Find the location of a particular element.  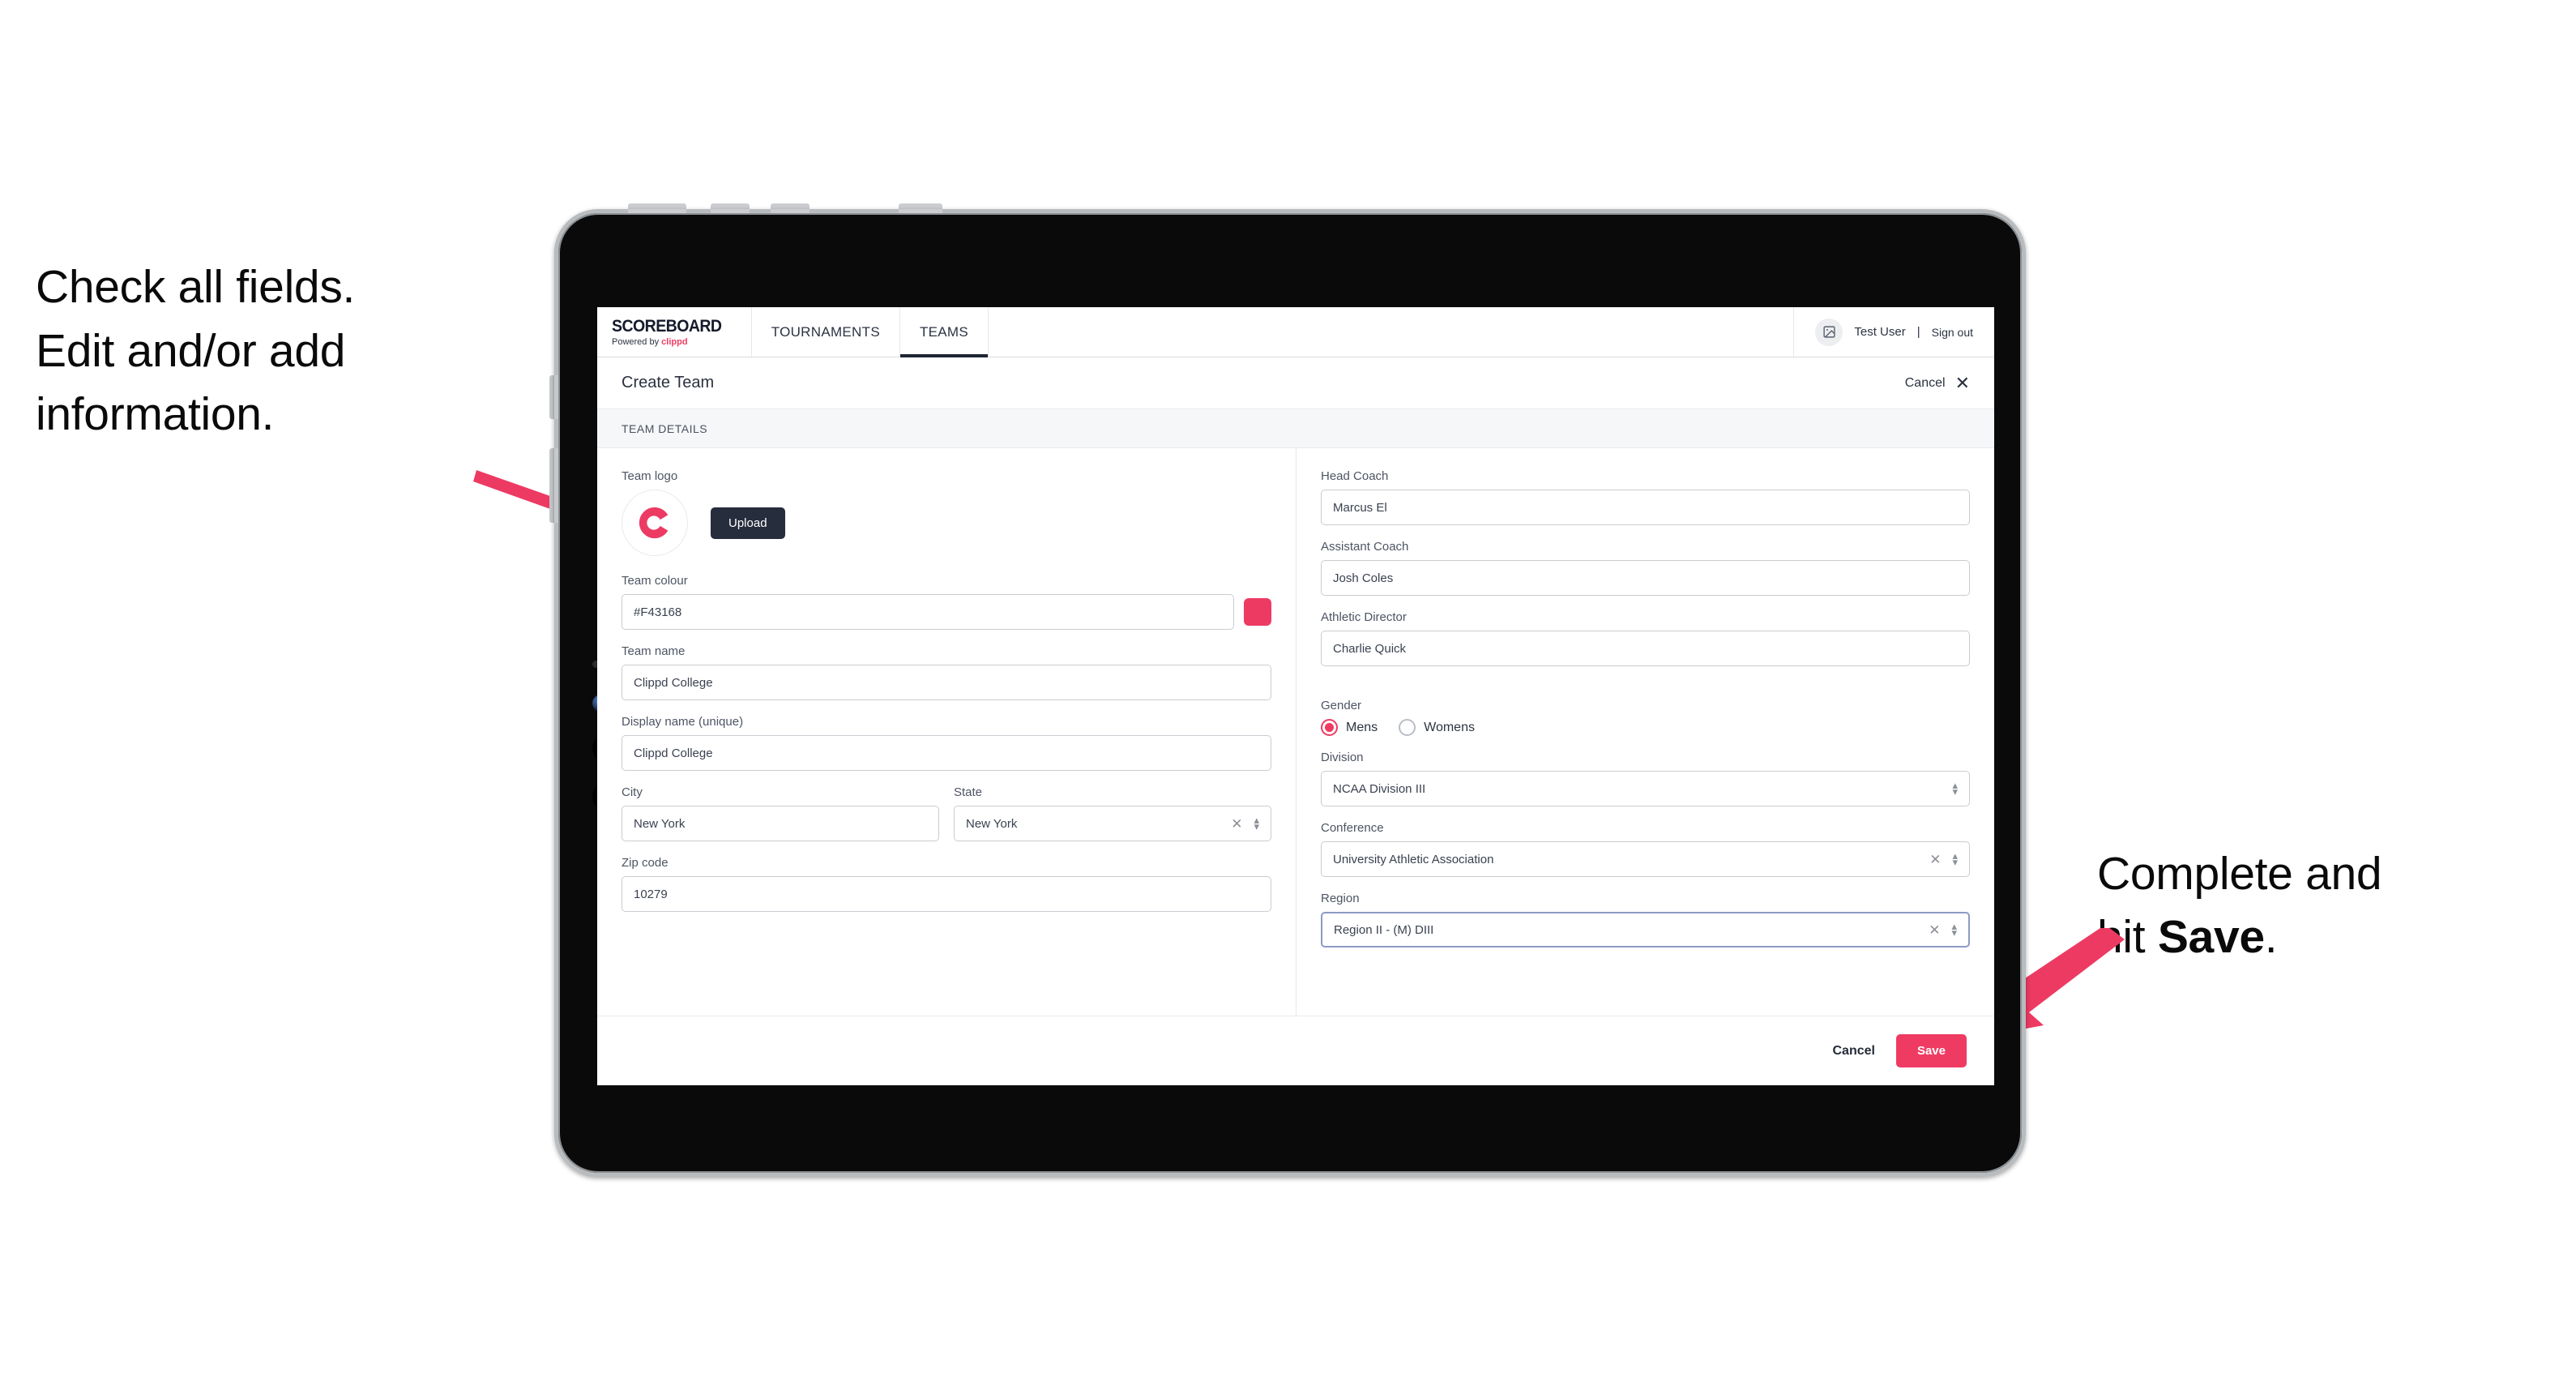

brand-tagline-prefix: Powered by is located at coordinates (637, 341).